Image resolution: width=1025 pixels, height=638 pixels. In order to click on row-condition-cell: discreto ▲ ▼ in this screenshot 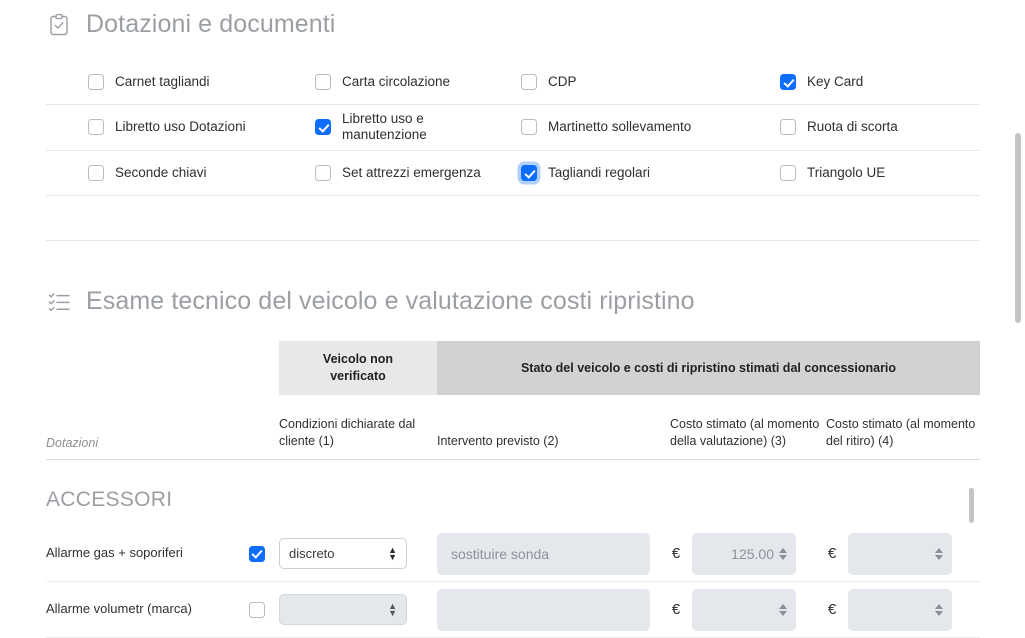, I will do `click(358, 553)`.